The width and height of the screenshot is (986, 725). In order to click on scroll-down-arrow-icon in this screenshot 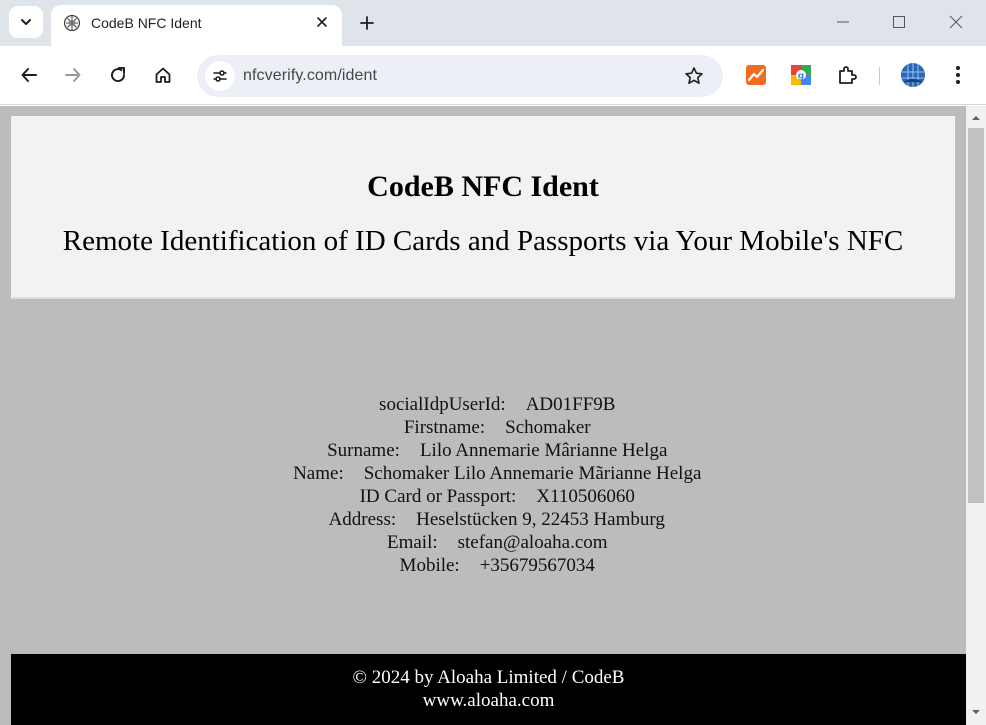, I will do `click(976, 712)`.